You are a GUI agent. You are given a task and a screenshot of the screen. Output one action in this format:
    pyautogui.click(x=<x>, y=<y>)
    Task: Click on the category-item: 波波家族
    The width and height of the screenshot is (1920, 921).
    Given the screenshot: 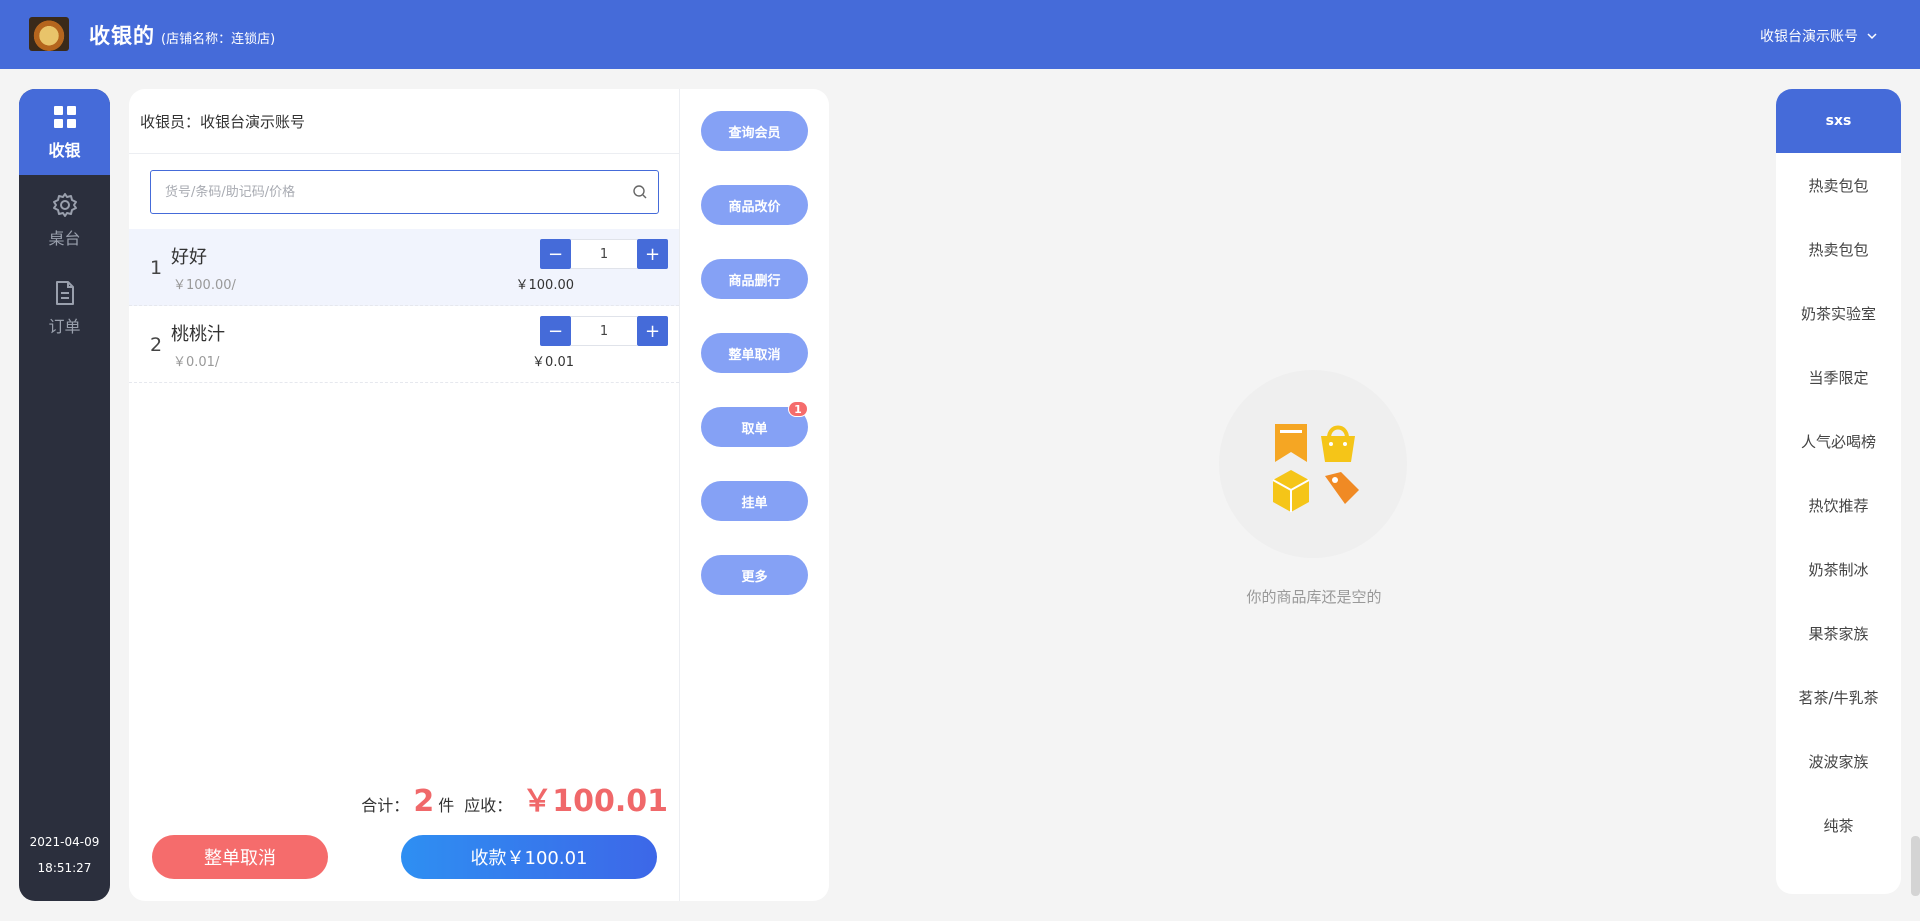 What is the action you would take?
    pyautogui.click(x=1838, y=761)
    